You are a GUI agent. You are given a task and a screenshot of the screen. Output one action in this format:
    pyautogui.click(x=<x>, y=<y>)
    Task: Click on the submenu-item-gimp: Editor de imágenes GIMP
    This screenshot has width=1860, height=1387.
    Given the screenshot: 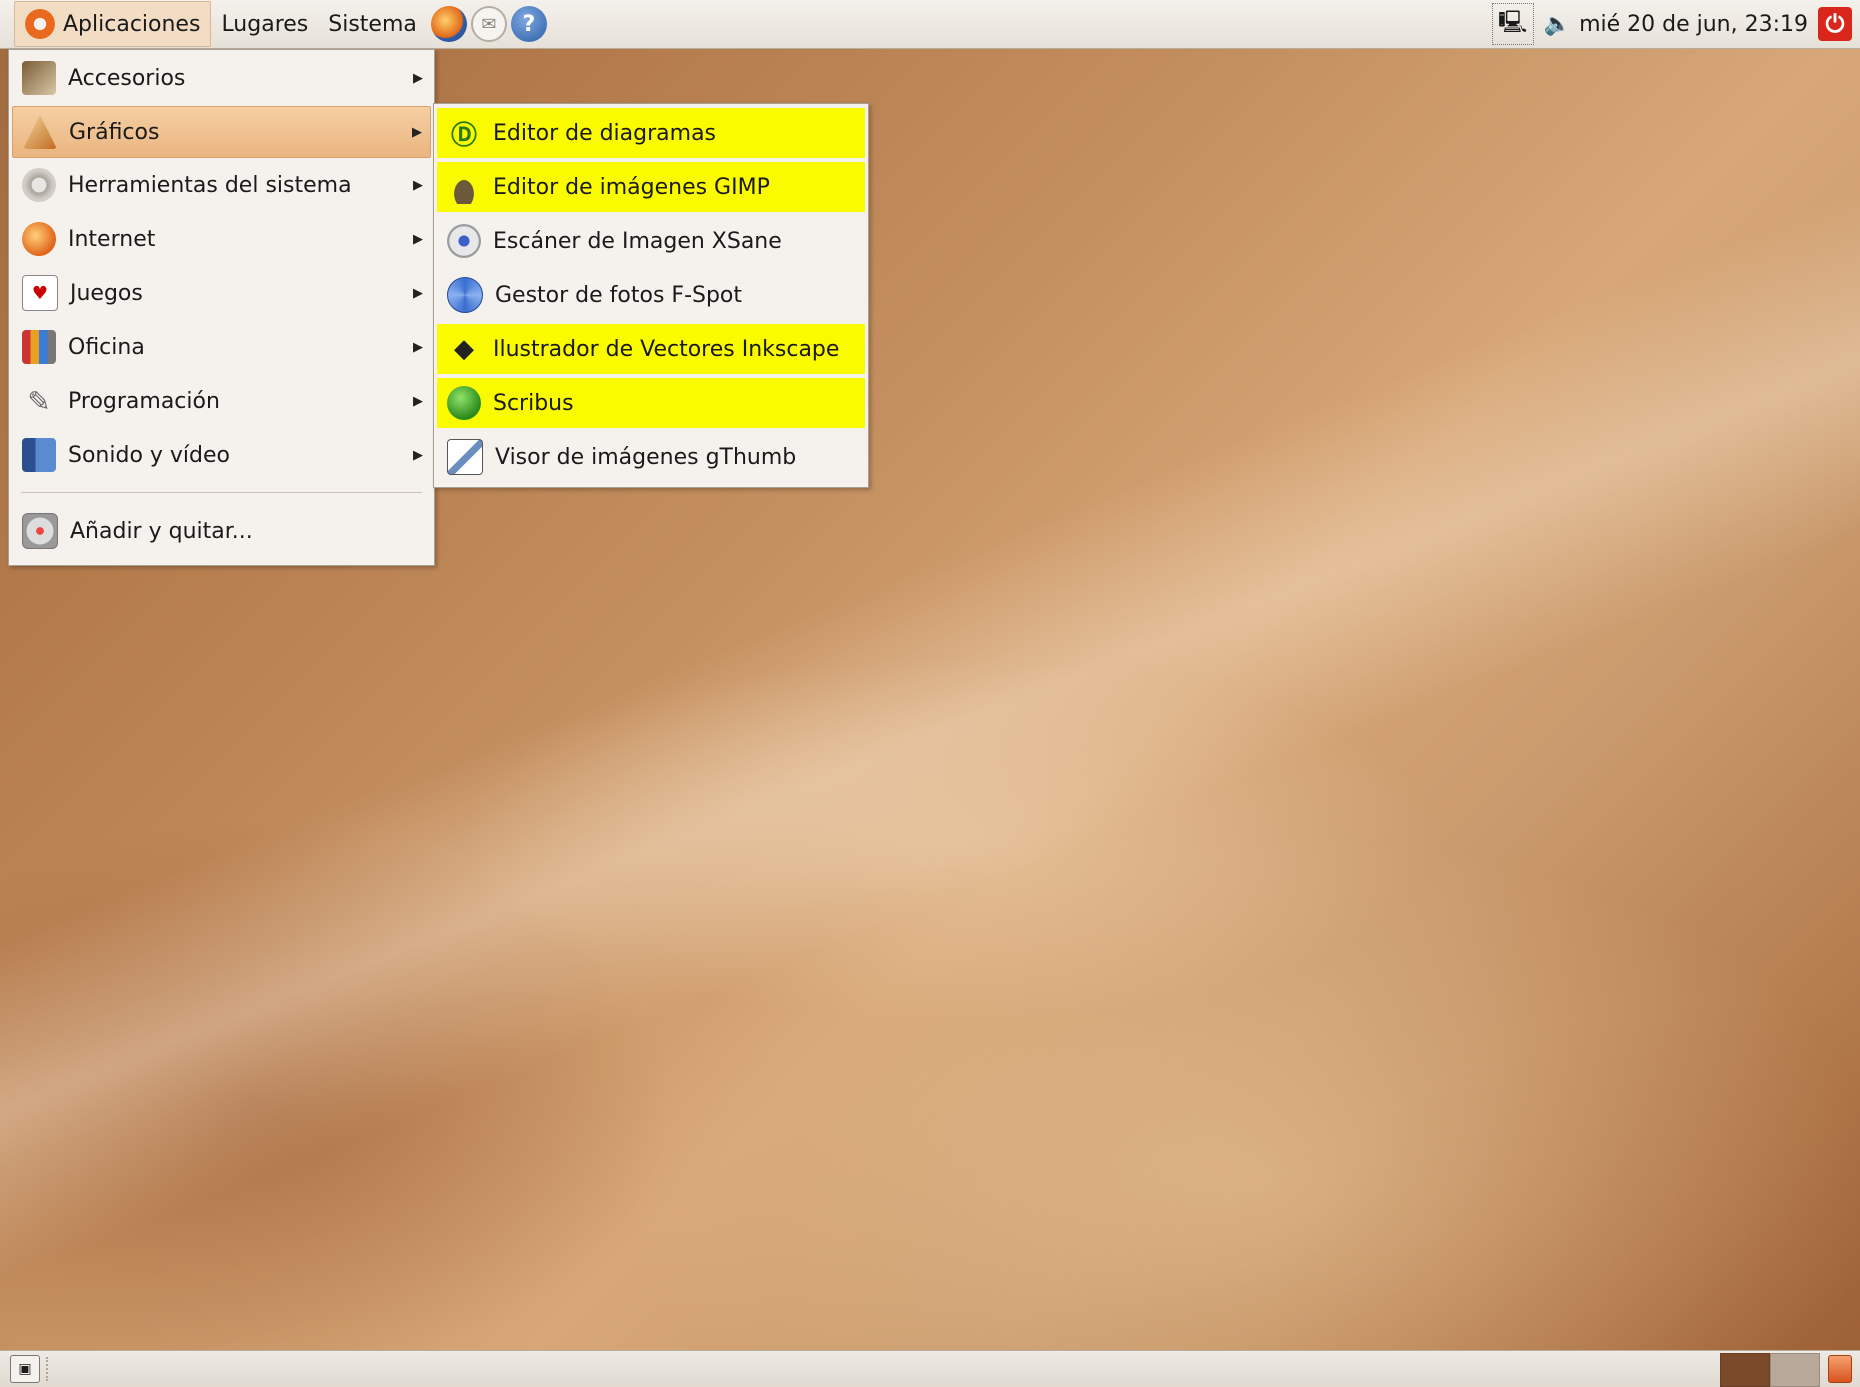 What is the action you would take?
    pyautogui.click(x=651, y=187)
    